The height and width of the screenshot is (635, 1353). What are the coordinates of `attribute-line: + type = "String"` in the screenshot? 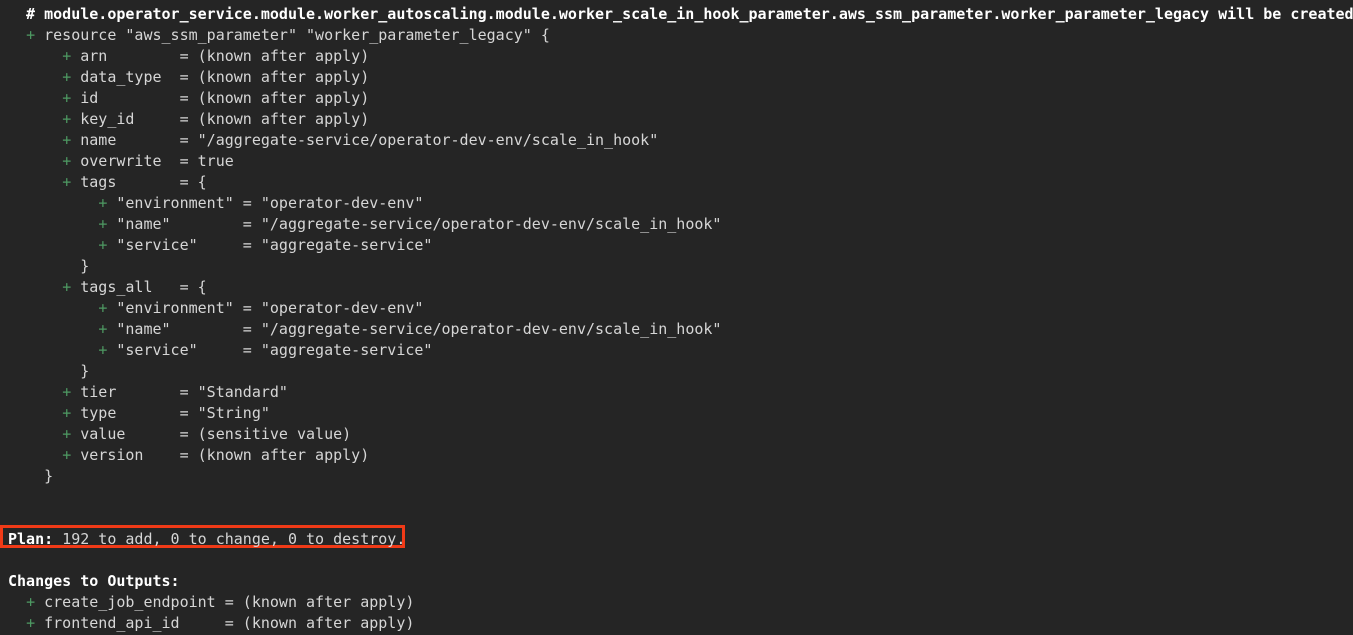 It's located at (676, 413).